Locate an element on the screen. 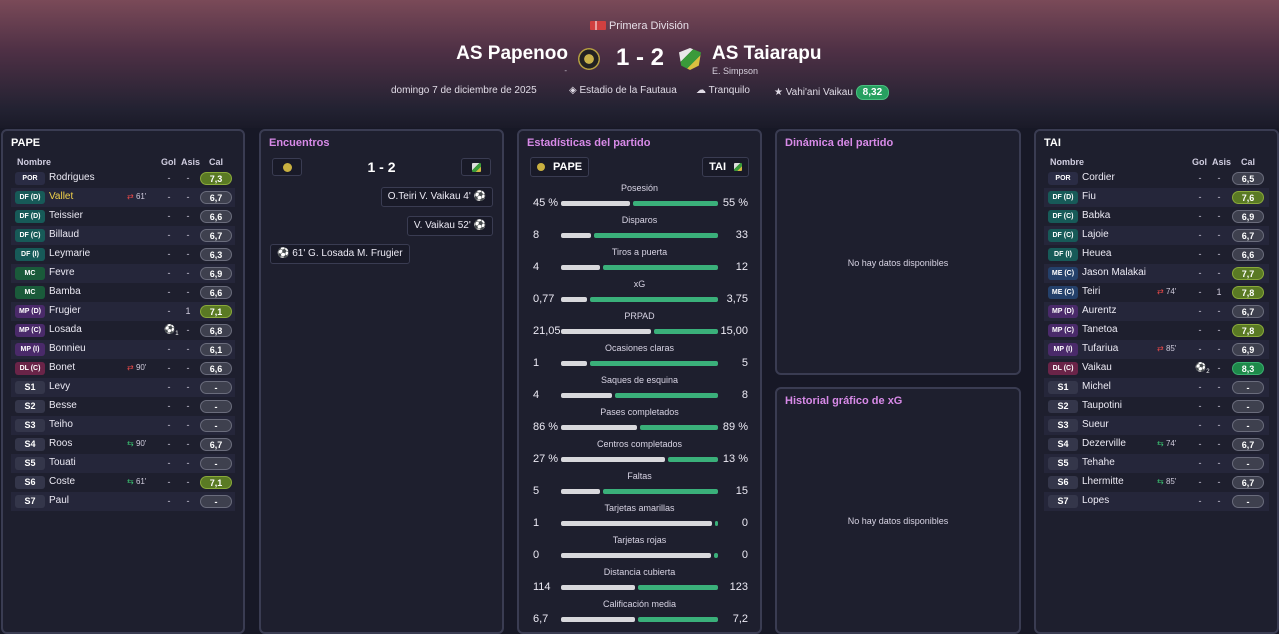 This screenshot has height=634, width=1279. player-name: Tufariua is located at coordinates (1100, 348).